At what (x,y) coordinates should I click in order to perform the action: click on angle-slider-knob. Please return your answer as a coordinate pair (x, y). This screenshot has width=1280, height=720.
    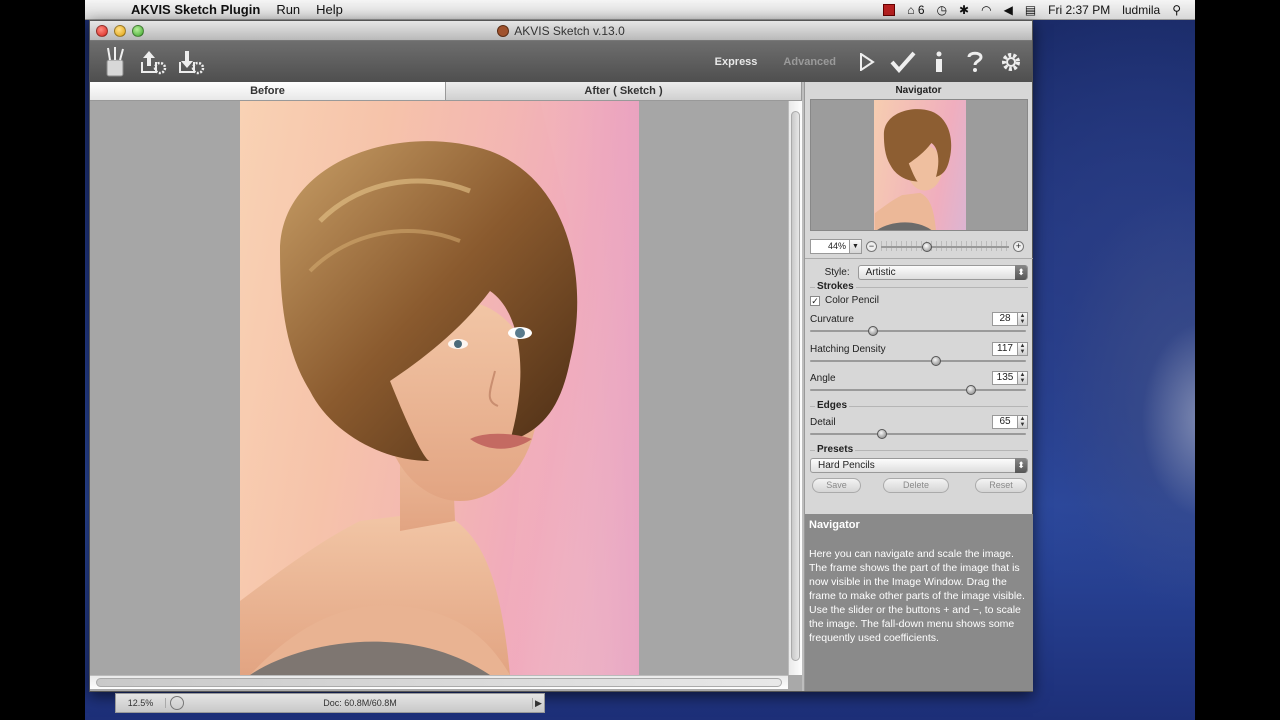
    Looking at the image, I should click on (971, 390).